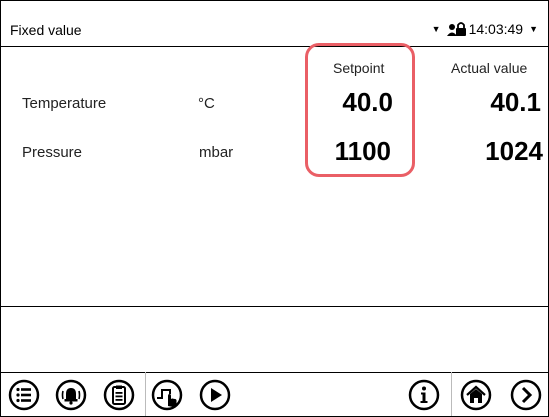 Image resolution: width=549 pixels, height=417 pixels. I want to click on alarm-button, so click(71, 395).